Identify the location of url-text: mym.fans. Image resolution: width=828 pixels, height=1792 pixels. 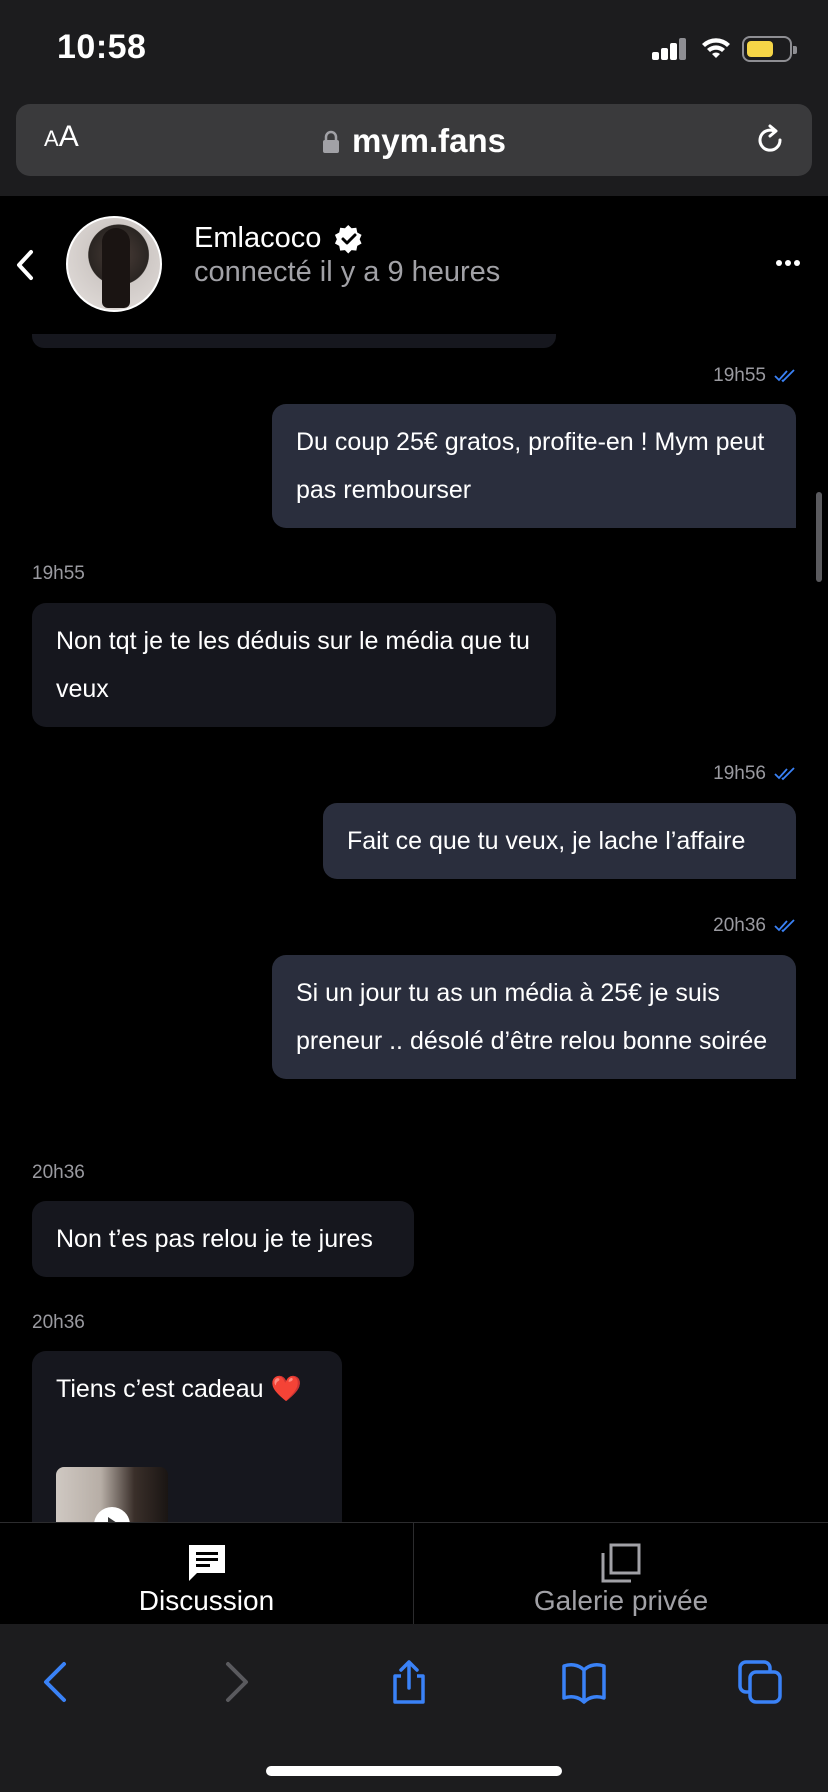
(414, 141).